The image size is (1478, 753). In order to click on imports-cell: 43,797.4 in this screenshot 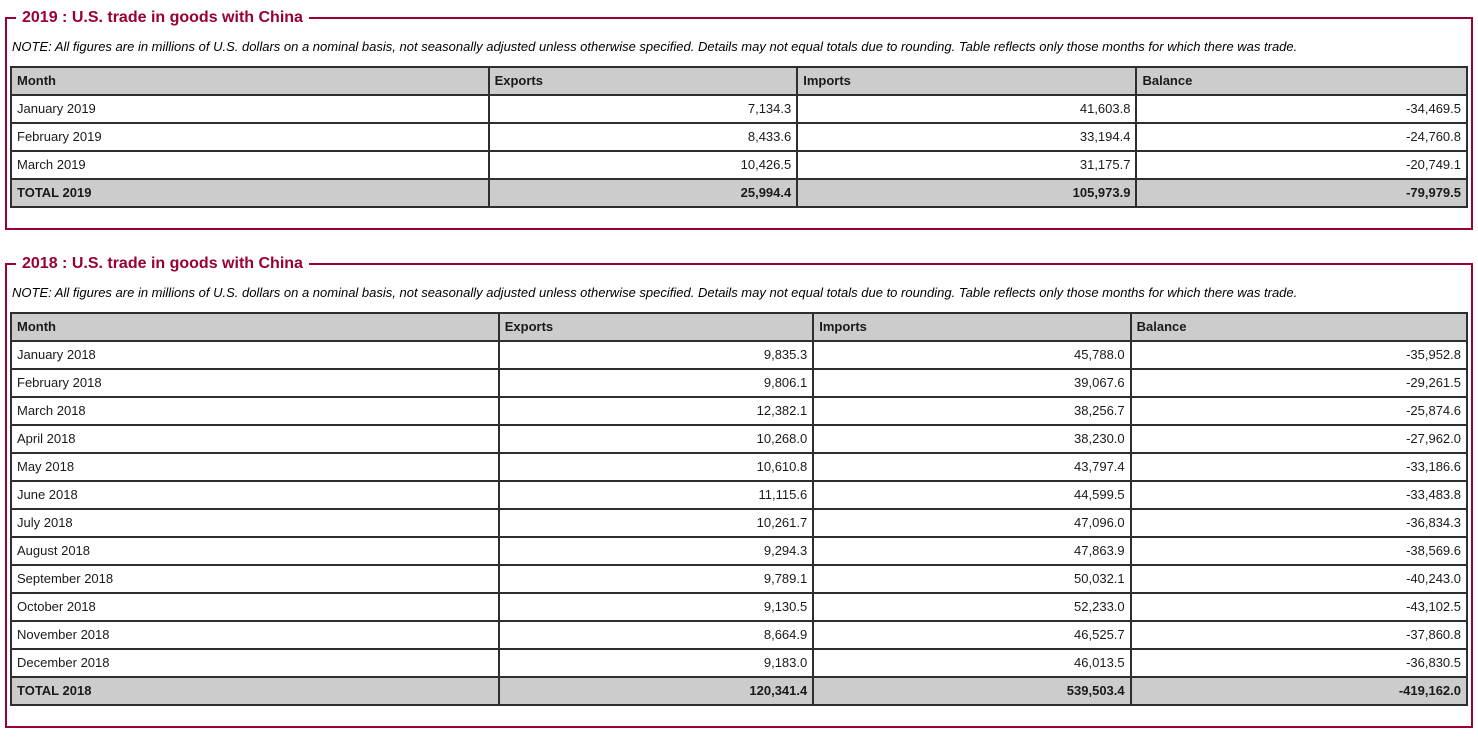, I will do `click(972, 467)`.